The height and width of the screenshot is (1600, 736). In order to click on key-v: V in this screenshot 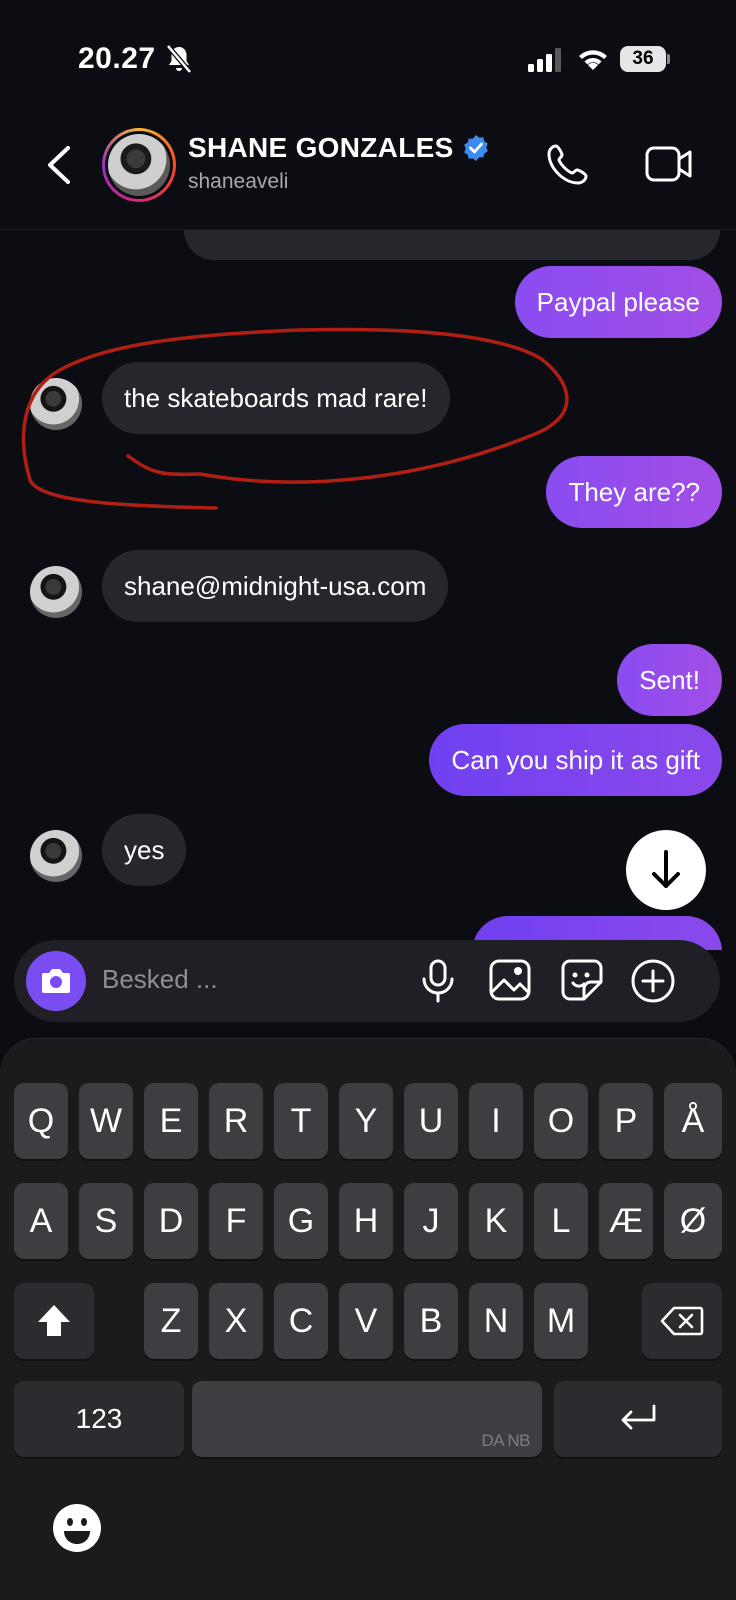, I will do `click(366, 1321)`.